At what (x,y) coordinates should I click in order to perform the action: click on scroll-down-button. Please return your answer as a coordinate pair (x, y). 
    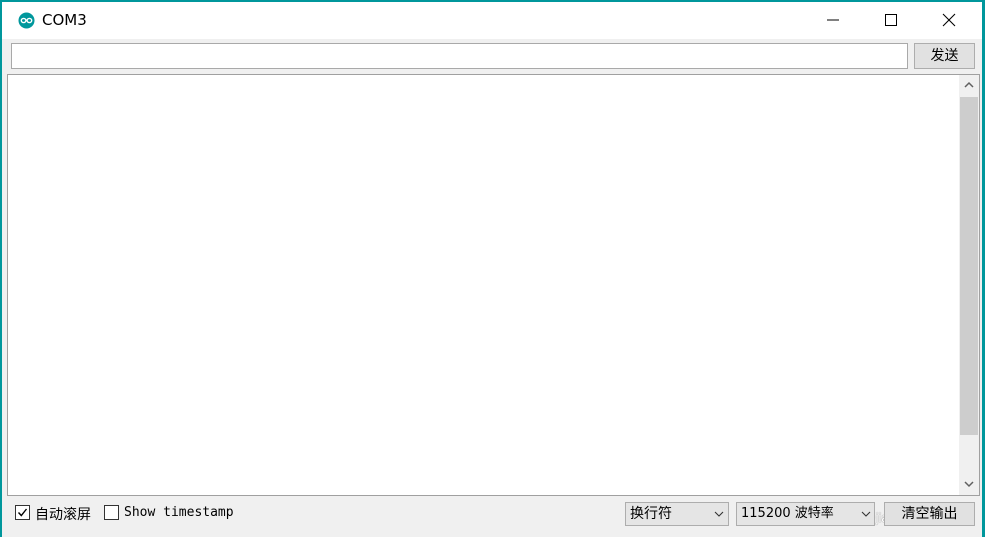
    Looking at the image, I should click on (969, 485).